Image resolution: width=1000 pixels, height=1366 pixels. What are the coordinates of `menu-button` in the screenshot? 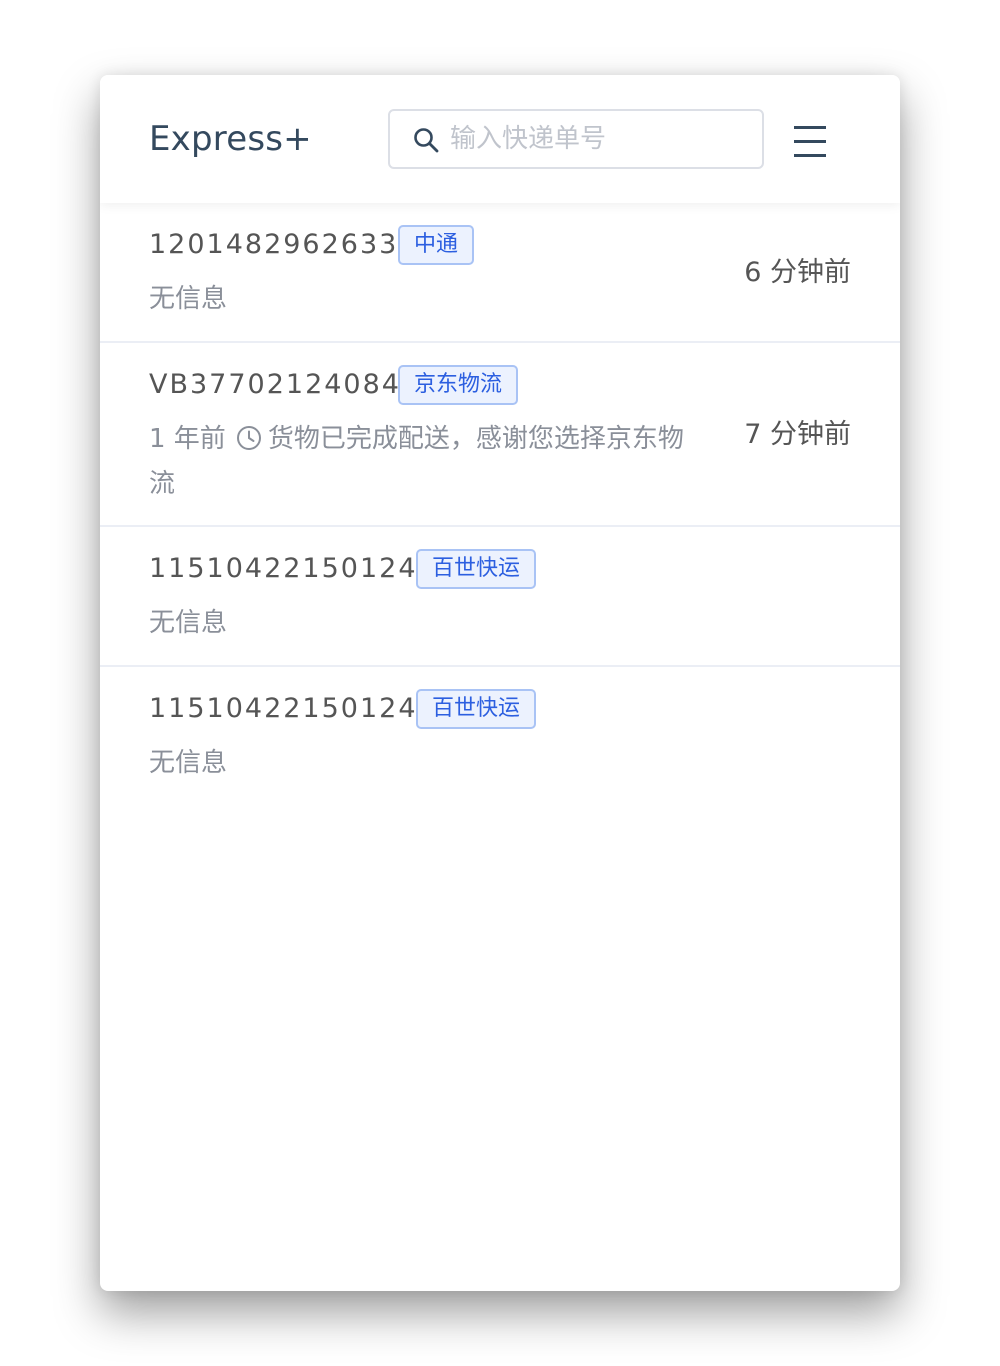 It's located at (810, 141).